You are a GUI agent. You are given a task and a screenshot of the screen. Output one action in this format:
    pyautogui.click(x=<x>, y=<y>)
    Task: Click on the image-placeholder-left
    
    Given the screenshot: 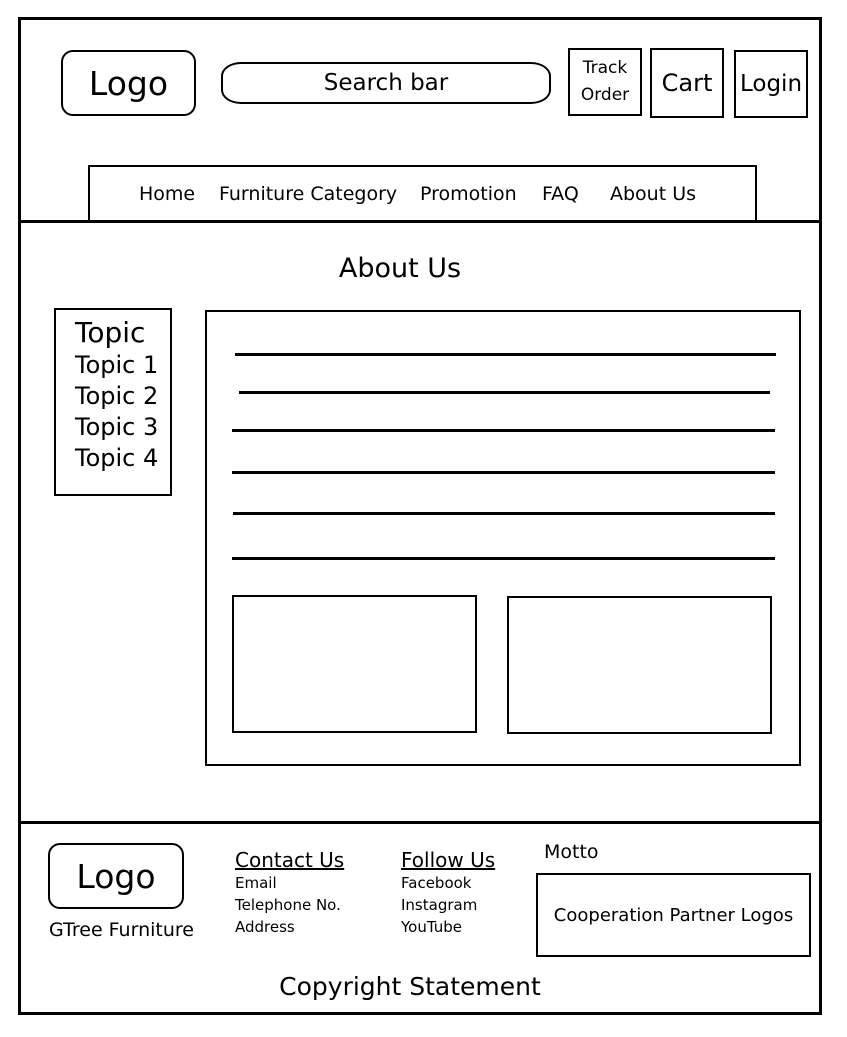 What is the action you would take?
    pyautogui.click(x=354, y=664)
    